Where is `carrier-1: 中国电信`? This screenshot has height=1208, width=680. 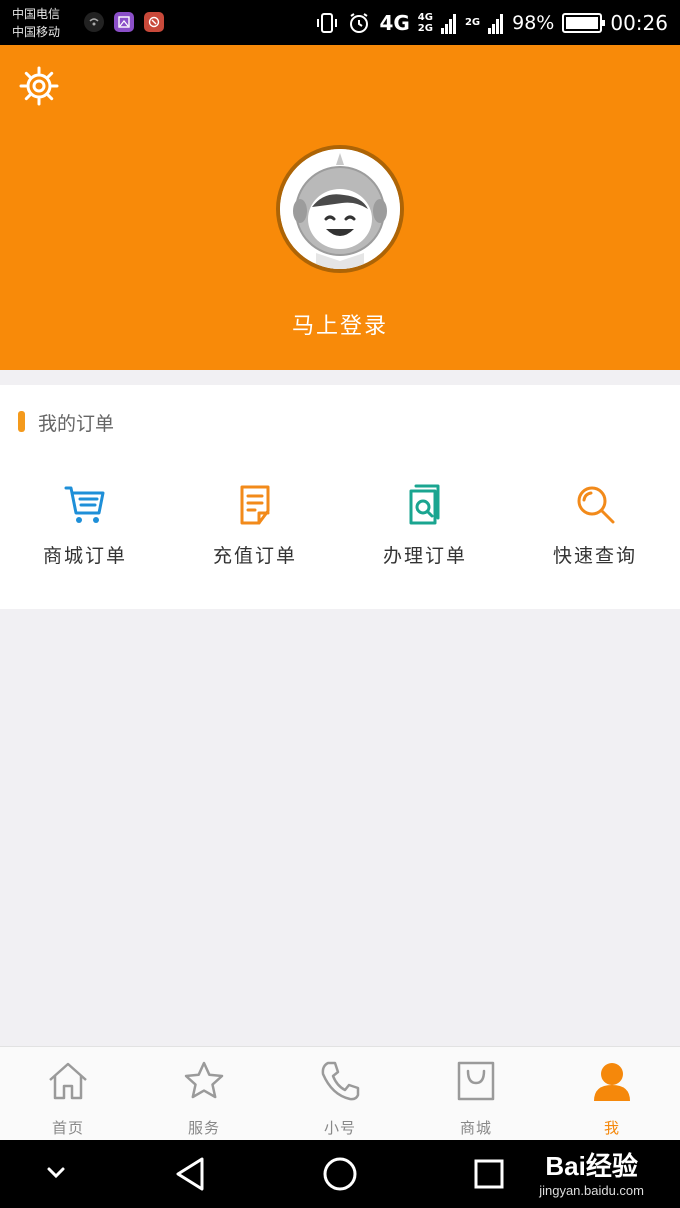 carrier-1: 中国电信 is located at coordinates (36, 14).